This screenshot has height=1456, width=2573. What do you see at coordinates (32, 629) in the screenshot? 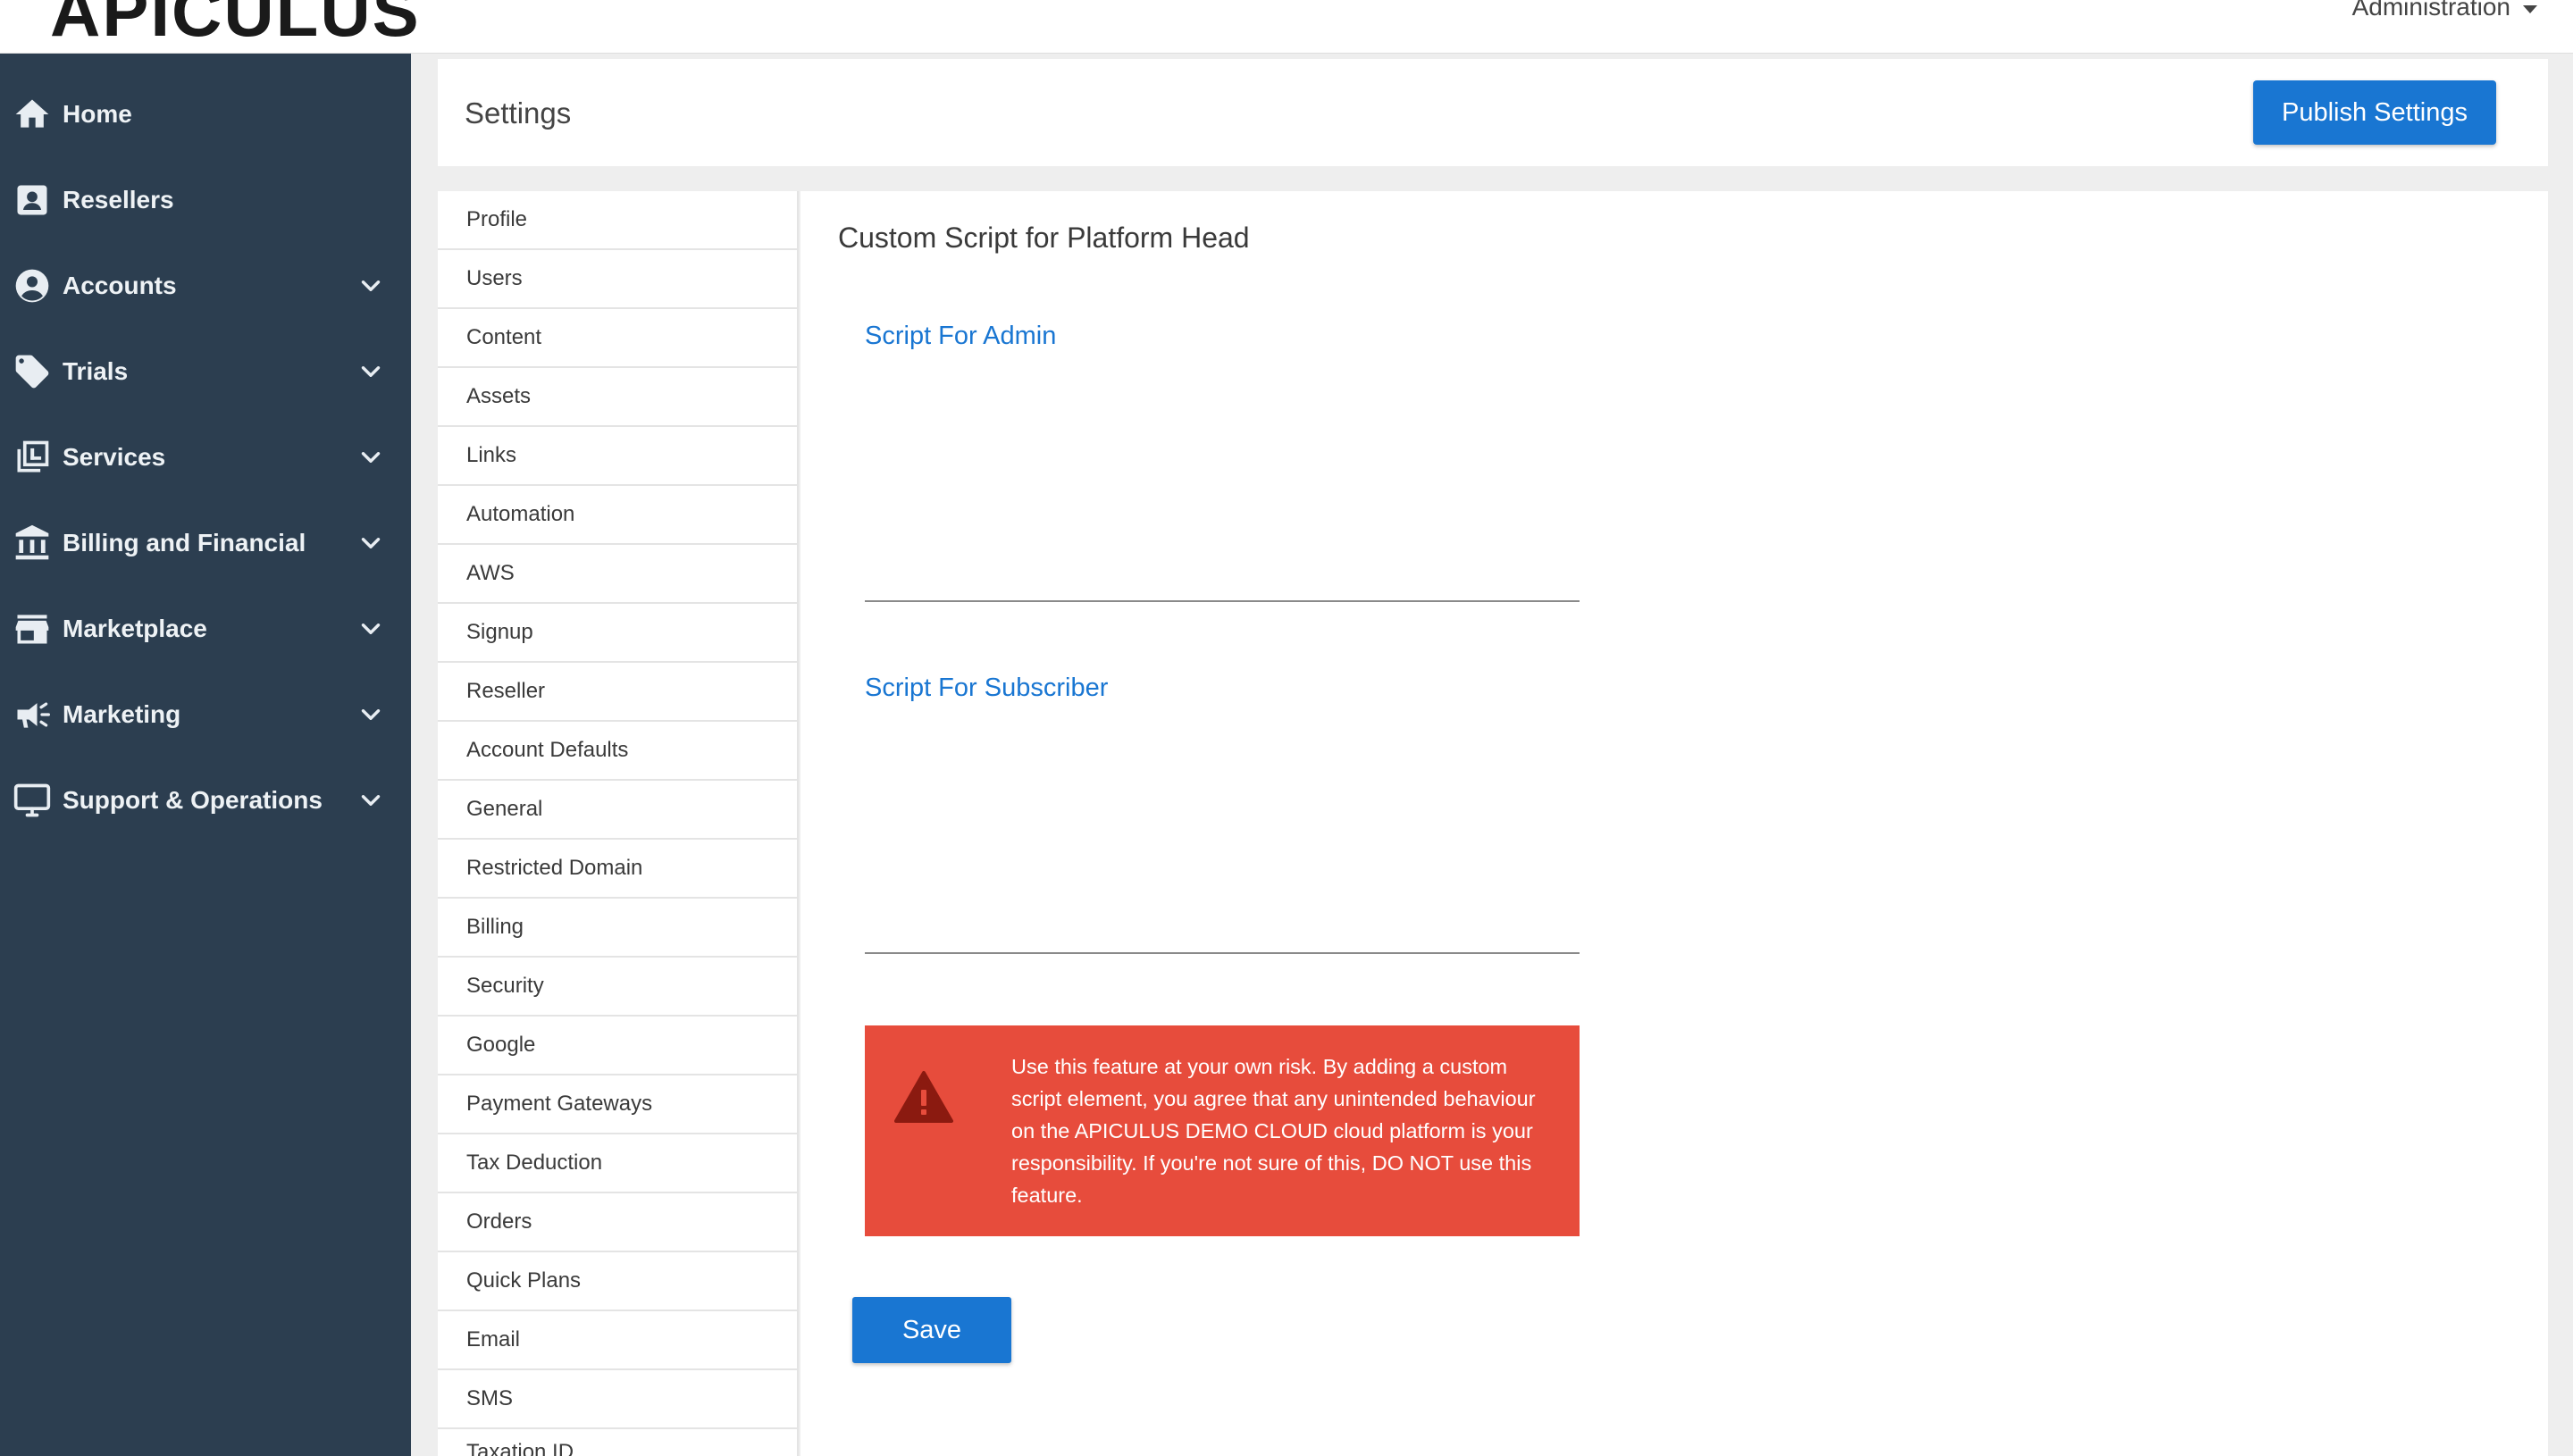
I see `store-icon` at bounding box center [32, 629].